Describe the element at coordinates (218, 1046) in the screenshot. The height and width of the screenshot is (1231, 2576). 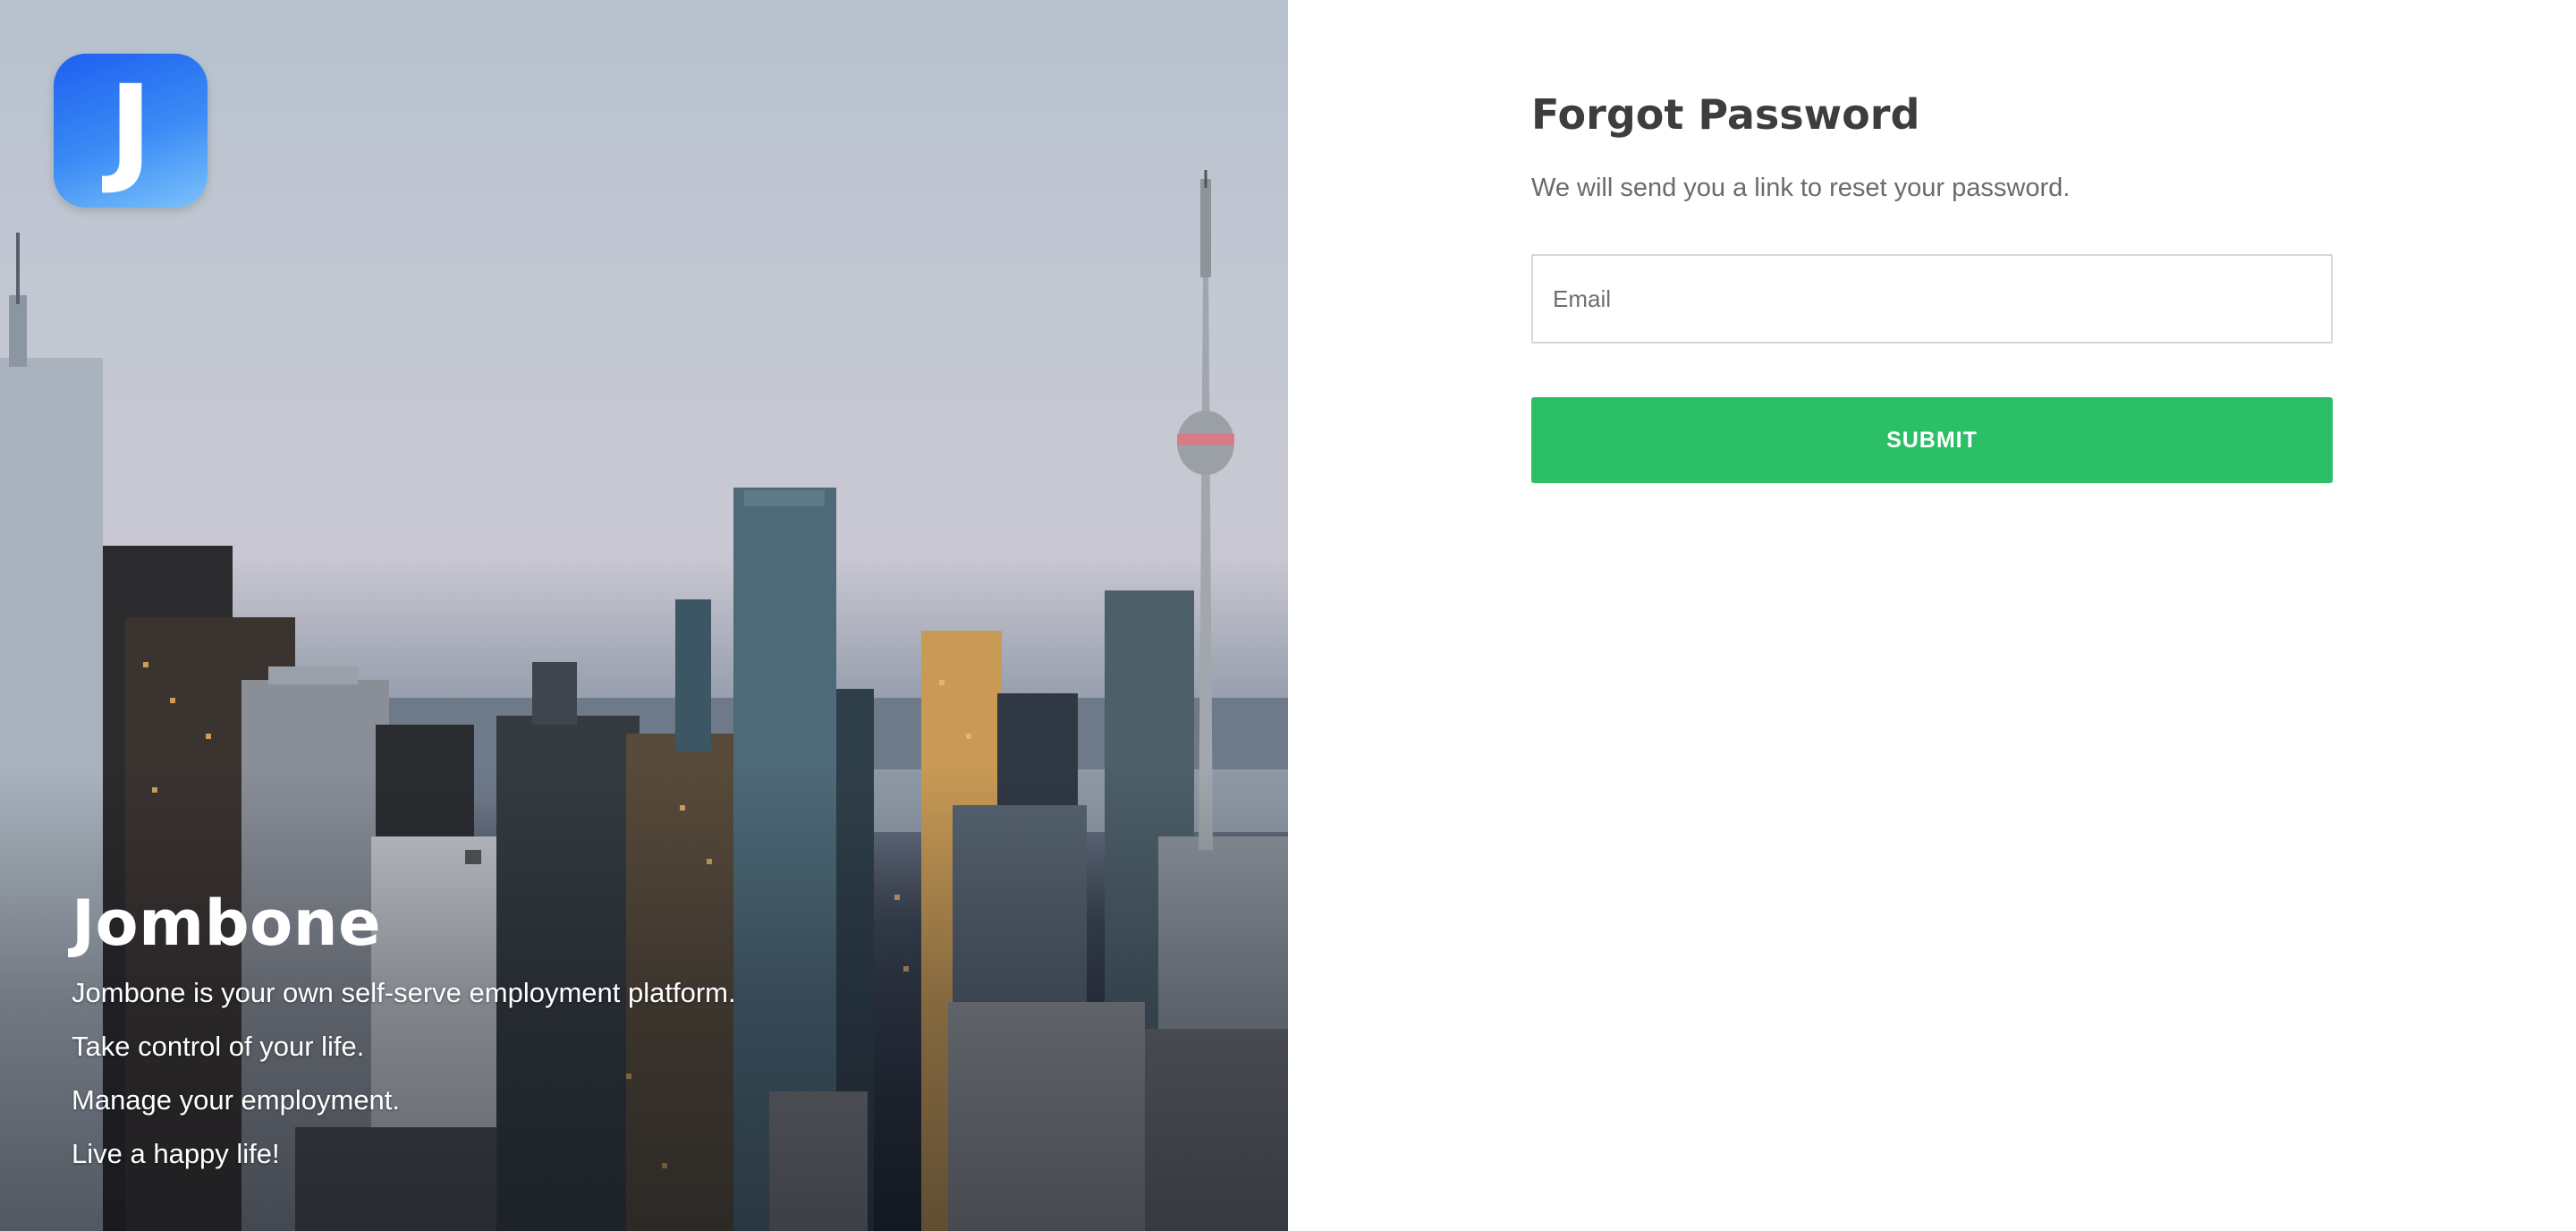
I see `tagline-2: Take control of your life.` at that location.